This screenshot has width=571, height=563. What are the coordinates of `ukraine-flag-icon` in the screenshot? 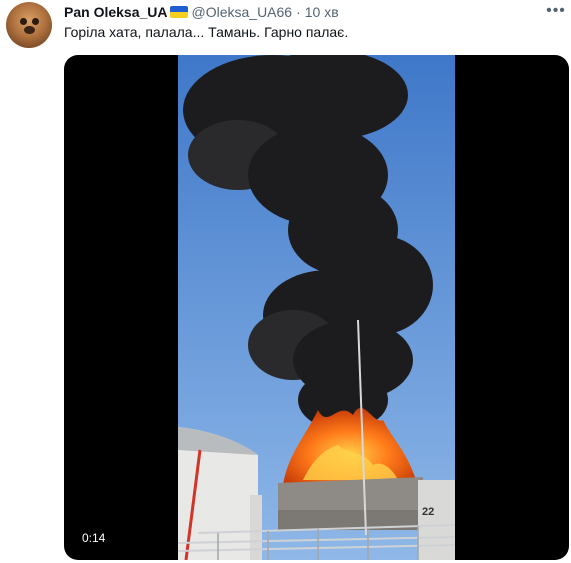 It's located at (178, 12).